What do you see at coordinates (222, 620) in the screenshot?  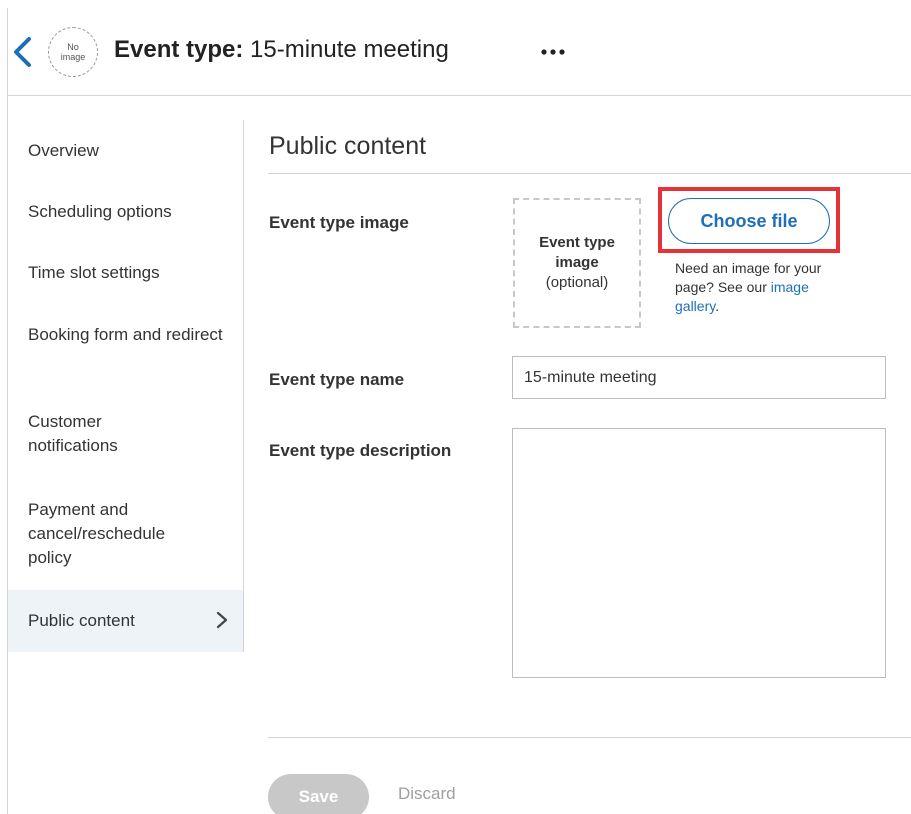 I see `chevron-right-icon` at bounding box center [222, 620].